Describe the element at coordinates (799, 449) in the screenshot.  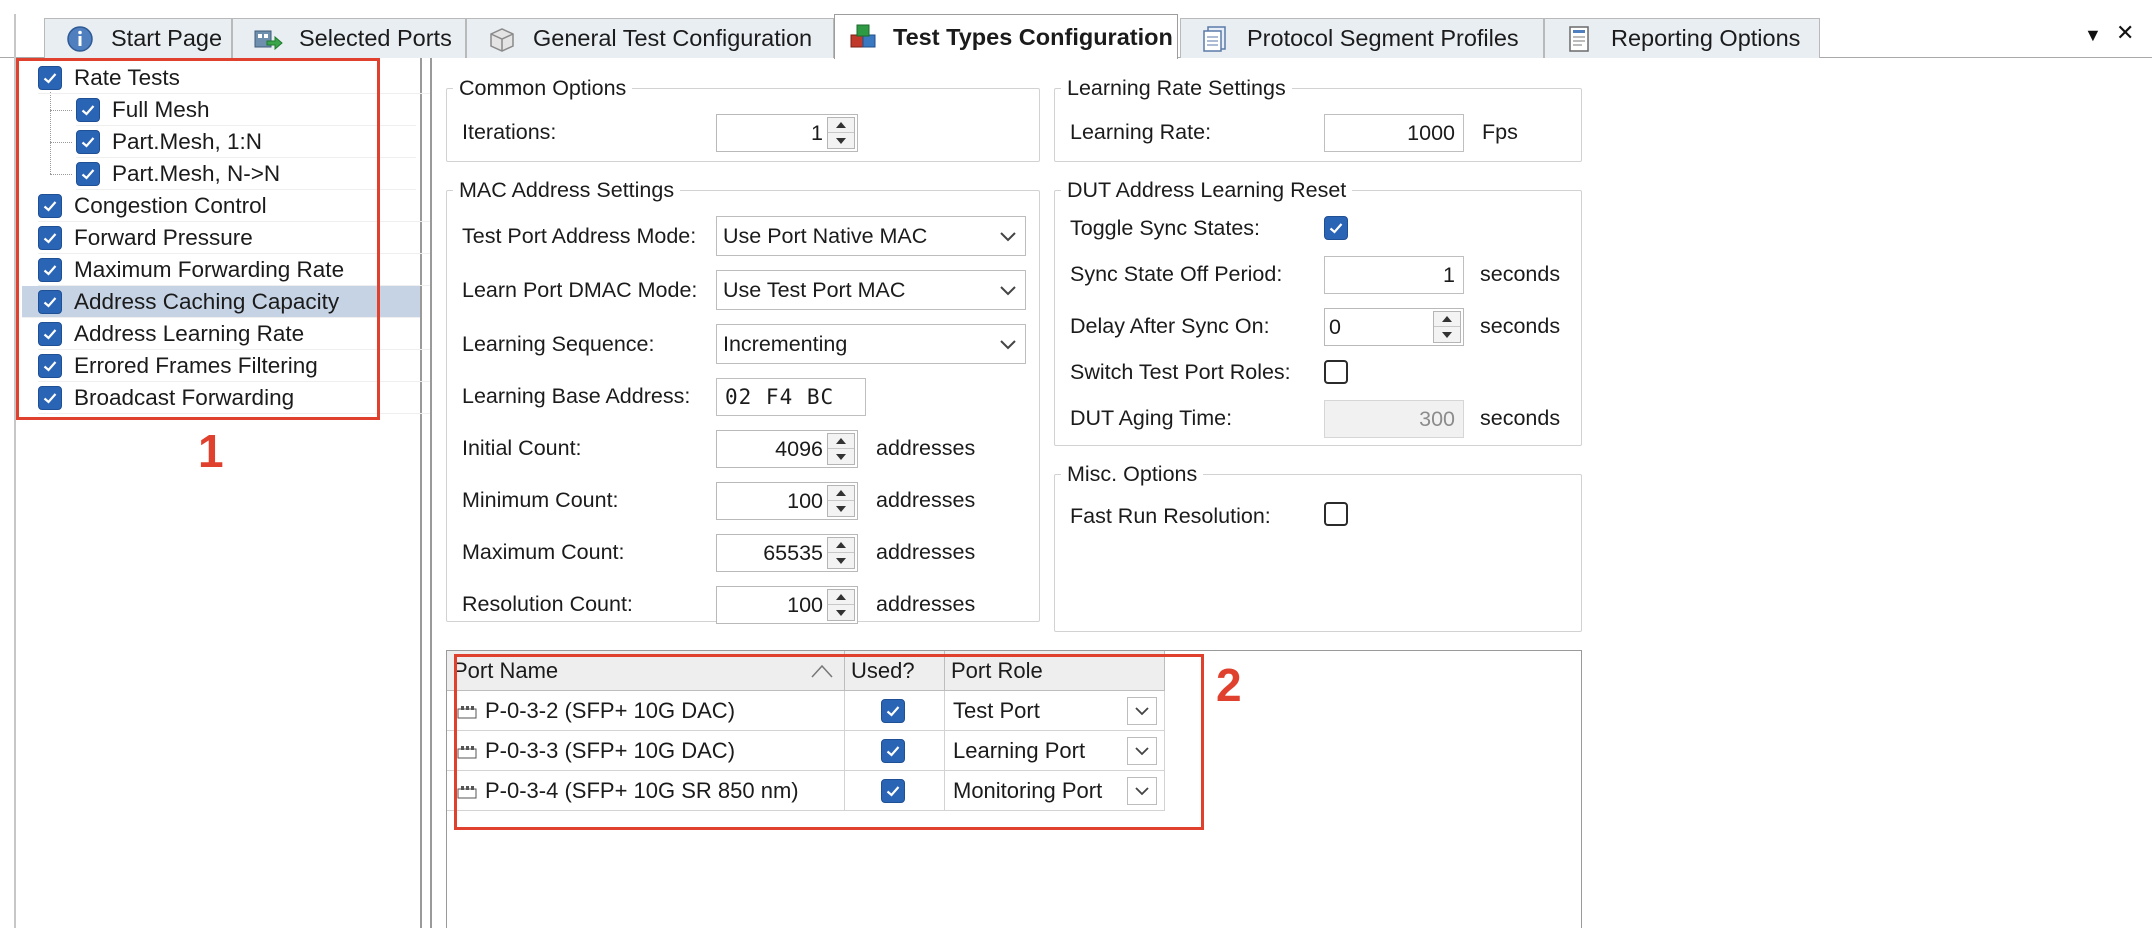
I see `spinner-value: 4096` at that location.